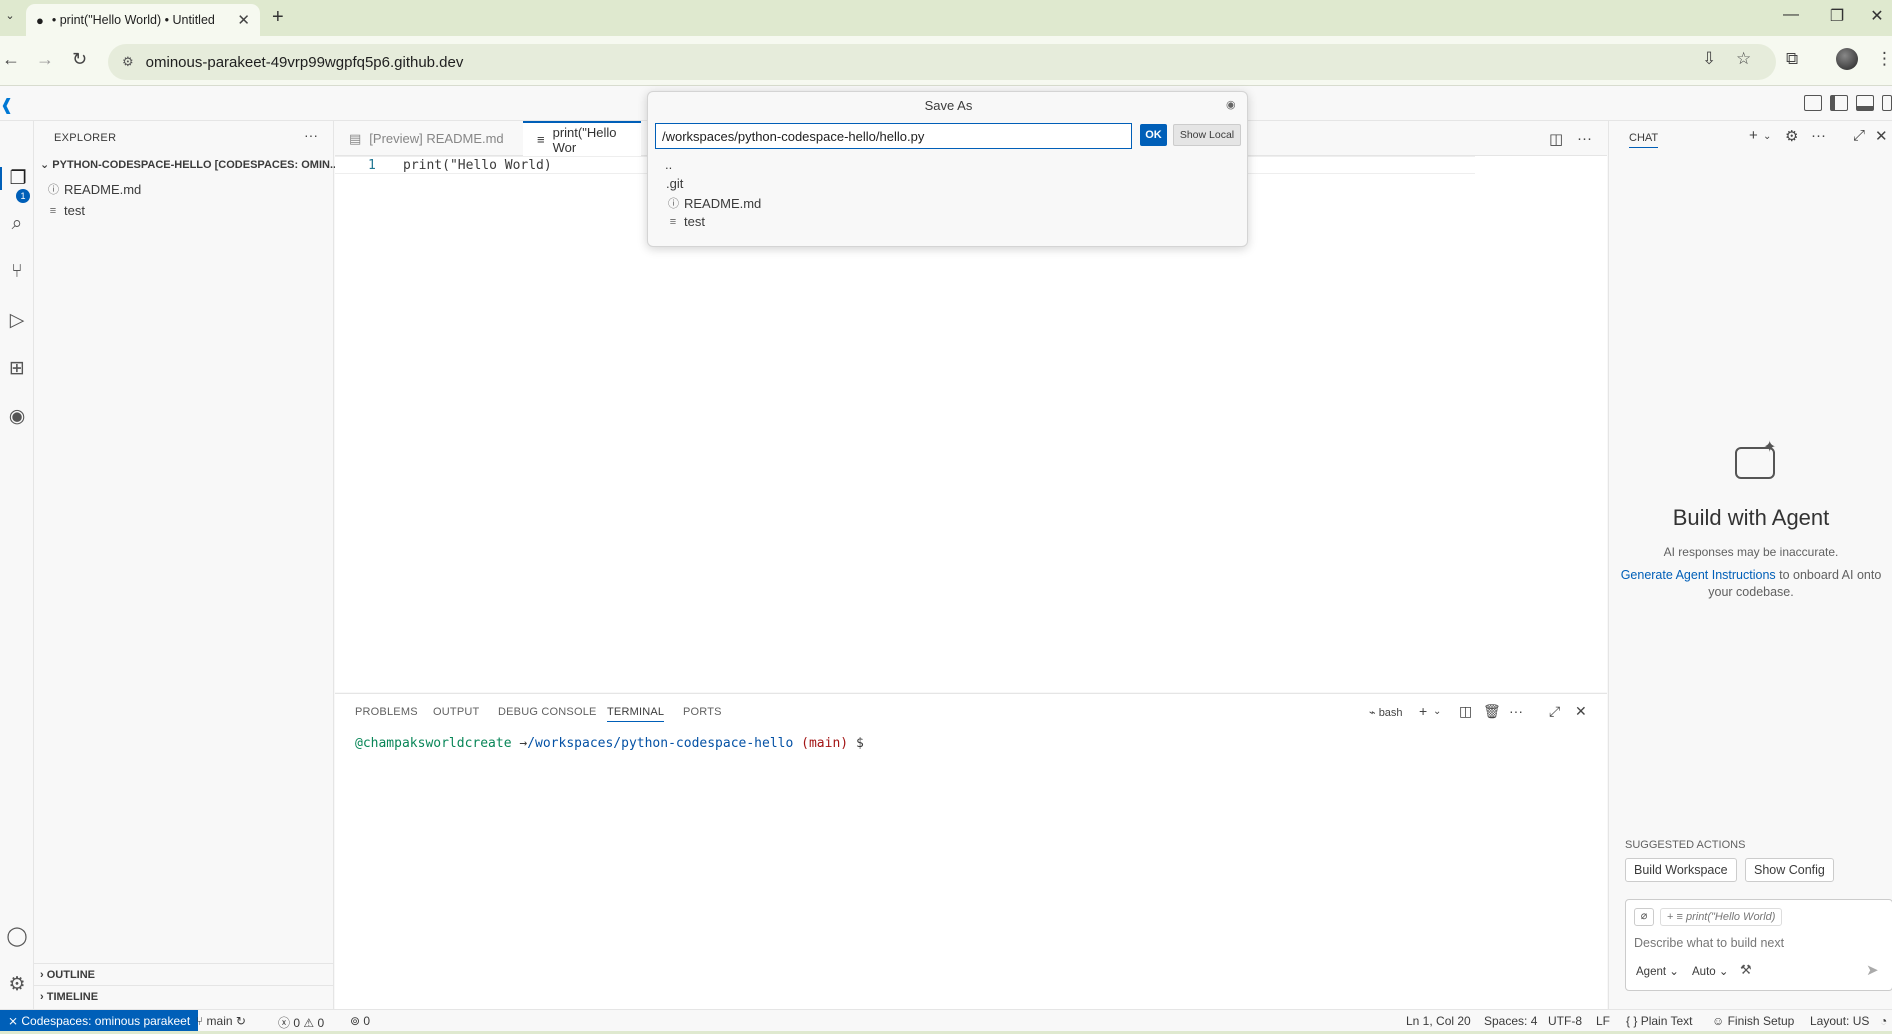 This screenshot has width=1892, height=1034. I want to click on model-label: Auto, so click(1704, 972).